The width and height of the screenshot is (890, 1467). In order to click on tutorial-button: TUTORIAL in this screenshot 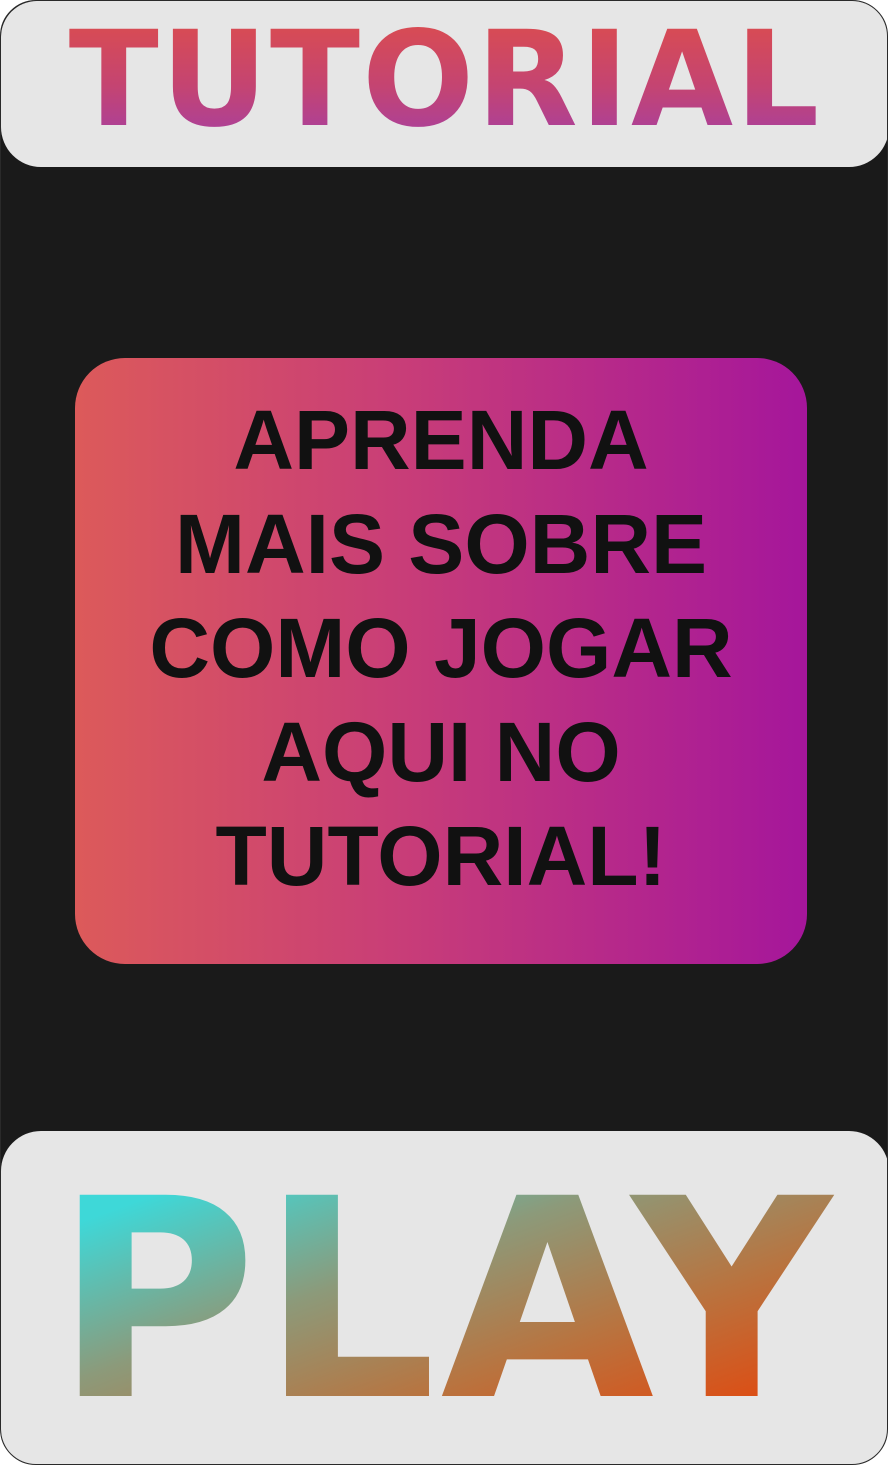, I will do `click(444, 84)`.